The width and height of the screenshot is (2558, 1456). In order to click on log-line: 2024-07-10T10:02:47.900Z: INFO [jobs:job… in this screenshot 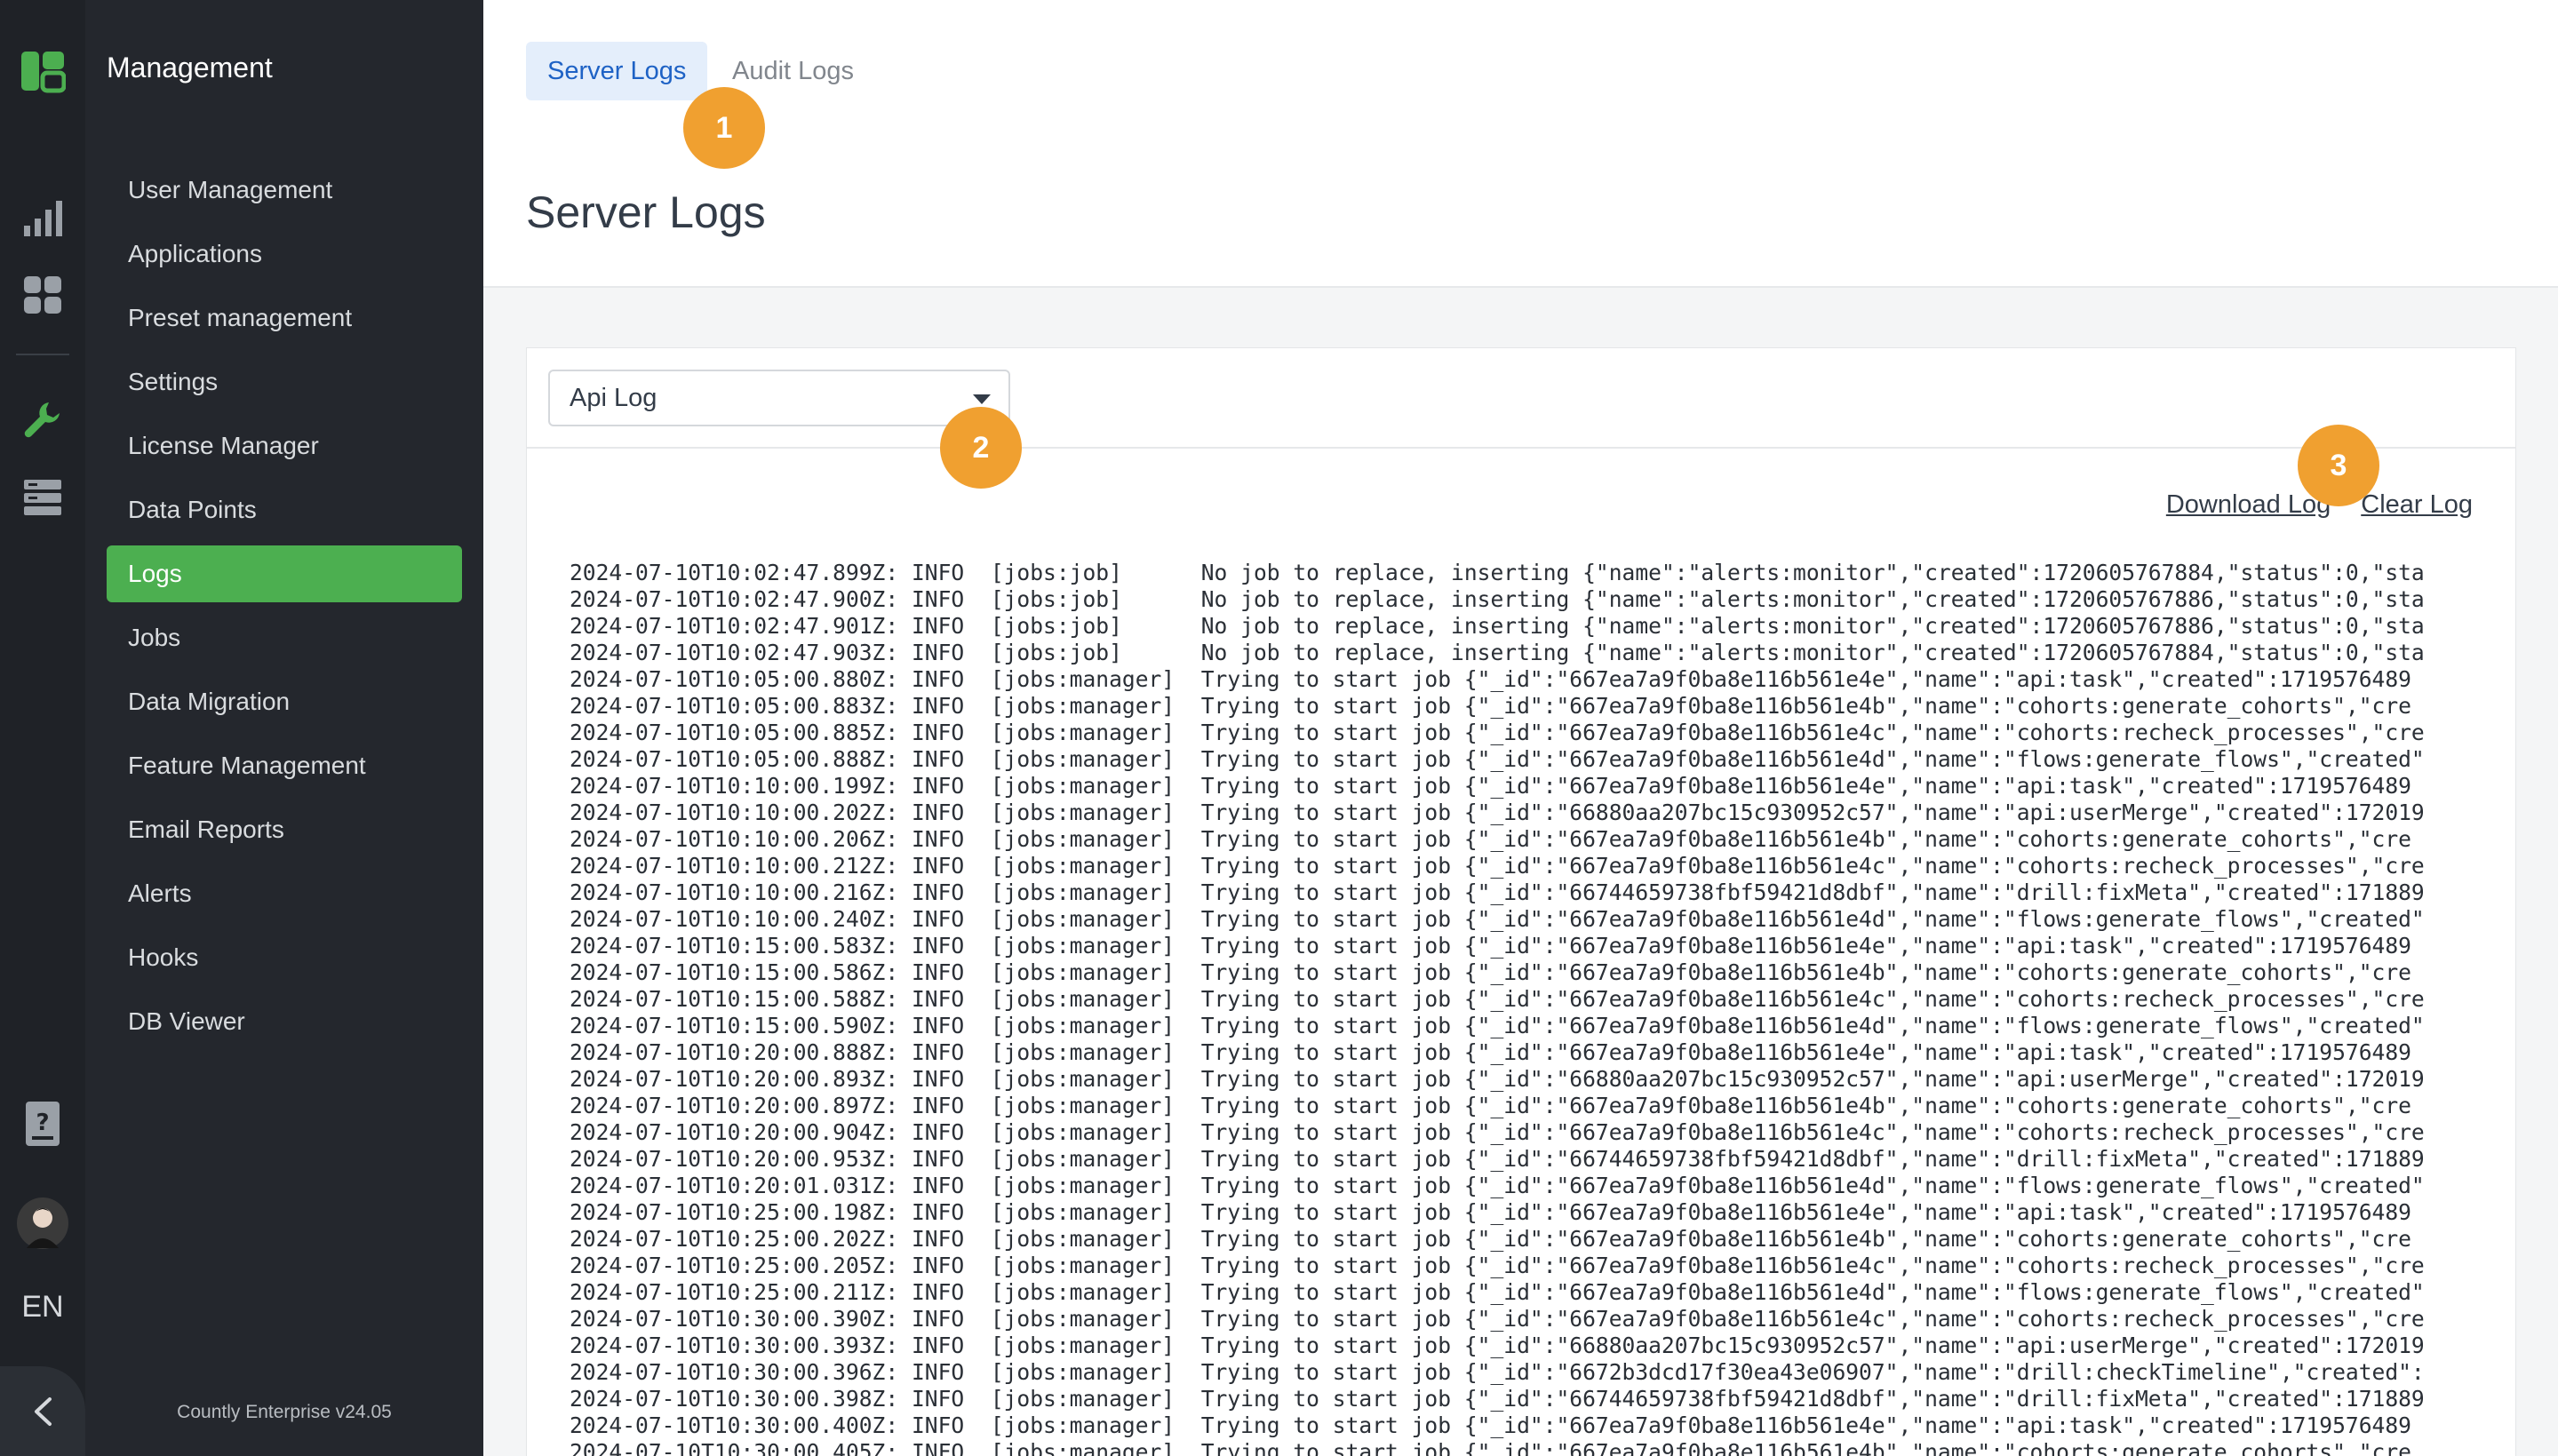, I will do `click(1497, 599)`.